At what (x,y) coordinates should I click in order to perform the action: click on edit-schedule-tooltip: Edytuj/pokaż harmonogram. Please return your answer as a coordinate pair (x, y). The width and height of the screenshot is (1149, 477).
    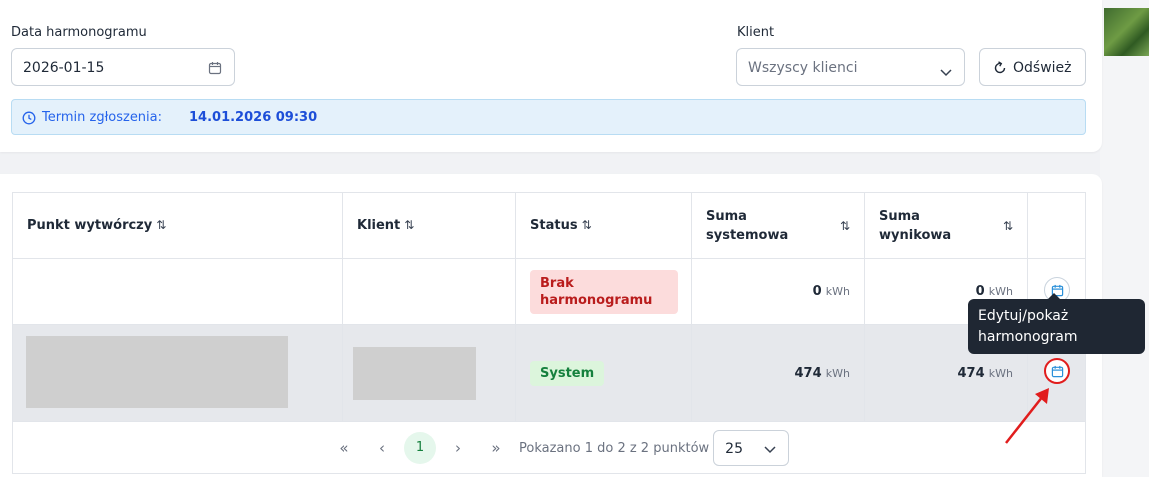
    Looking at the image, I should click on (1056, 323).